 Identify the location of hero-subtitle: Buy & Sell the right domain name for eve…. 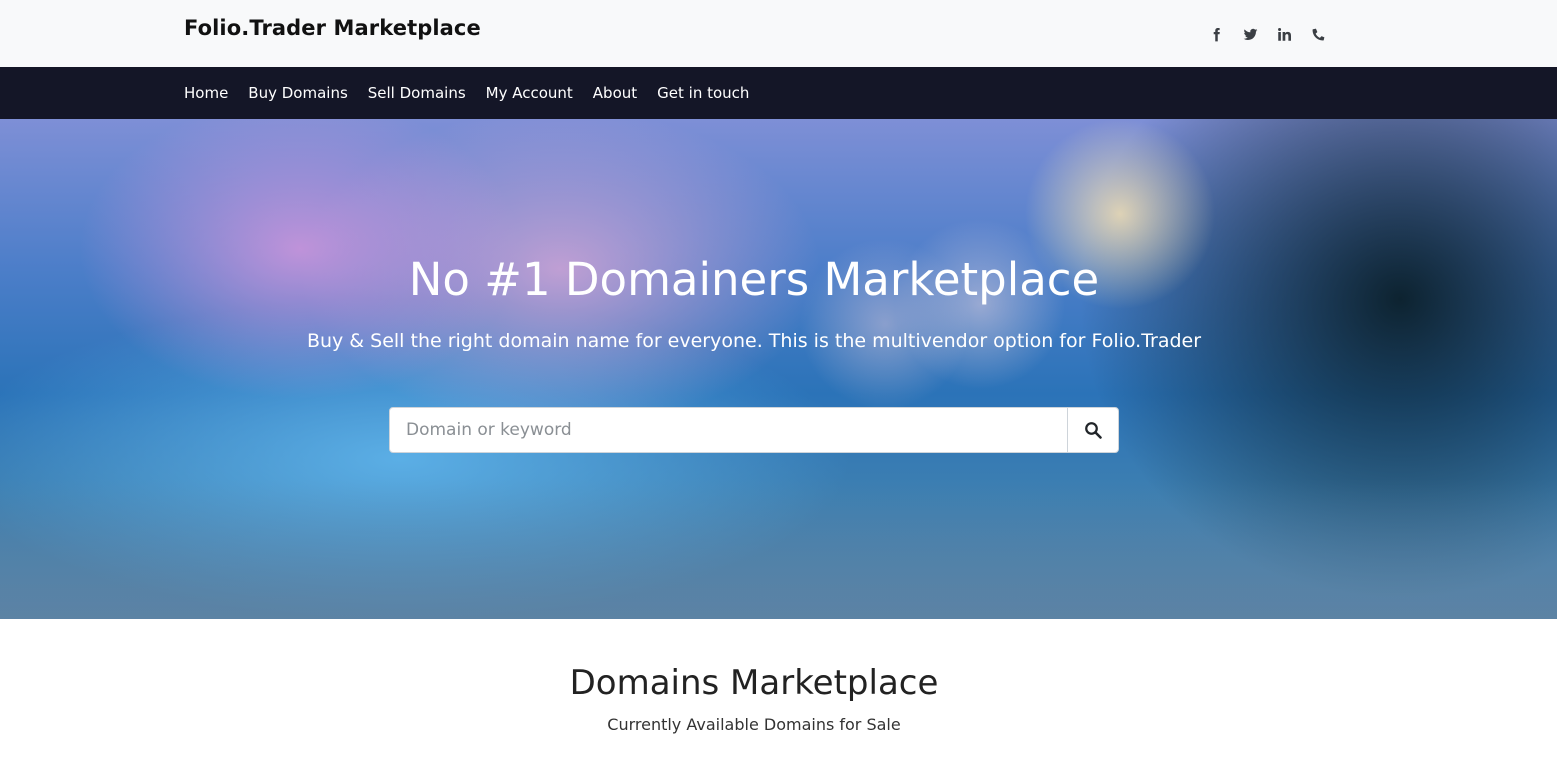
(754, 341).